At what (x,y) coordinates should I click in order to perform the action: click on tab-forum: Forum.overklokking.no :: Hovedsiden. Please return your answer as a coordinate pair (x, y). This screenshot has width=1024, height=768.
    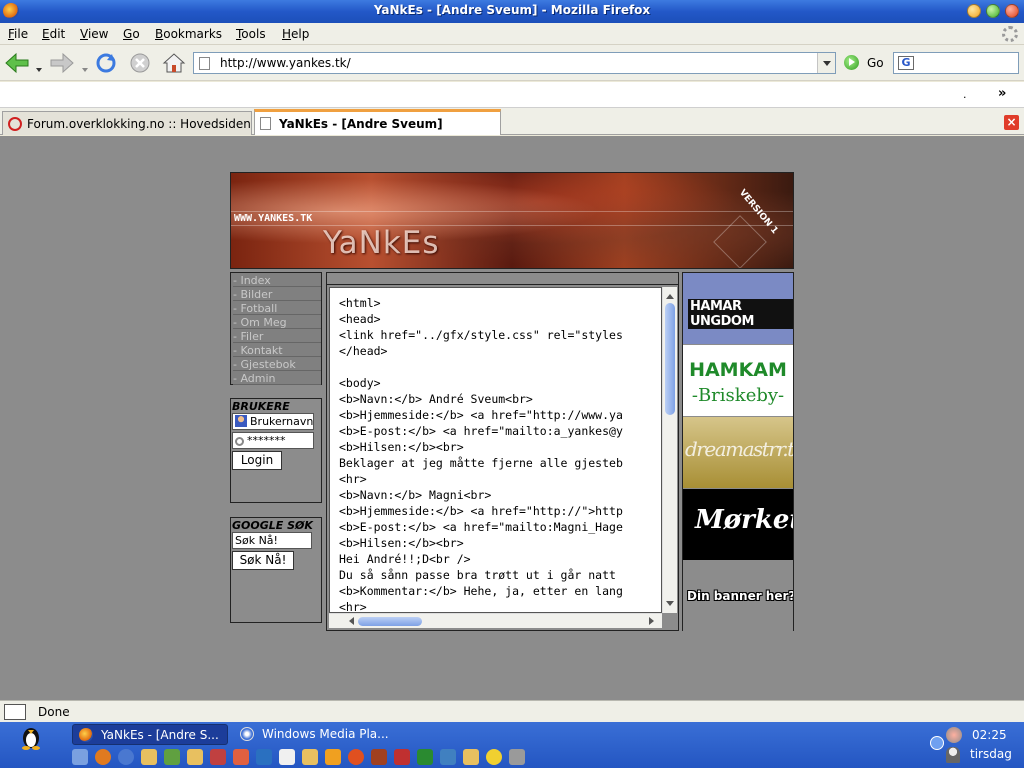
    Looking at the image, I should click on (127, 123).